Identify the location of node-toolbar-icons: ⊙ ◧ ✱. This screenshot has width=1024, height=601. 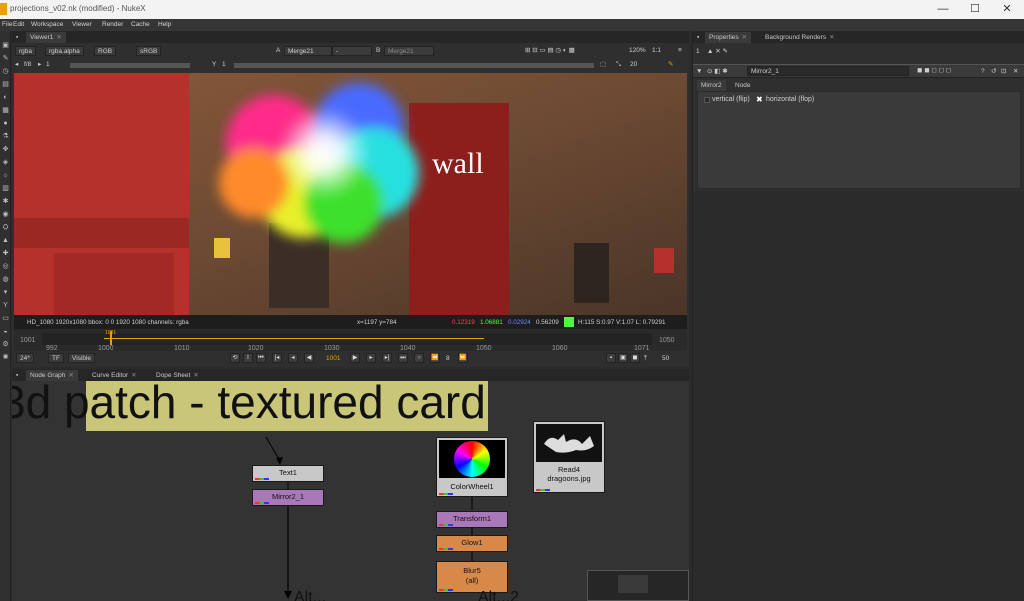
(717, 72).